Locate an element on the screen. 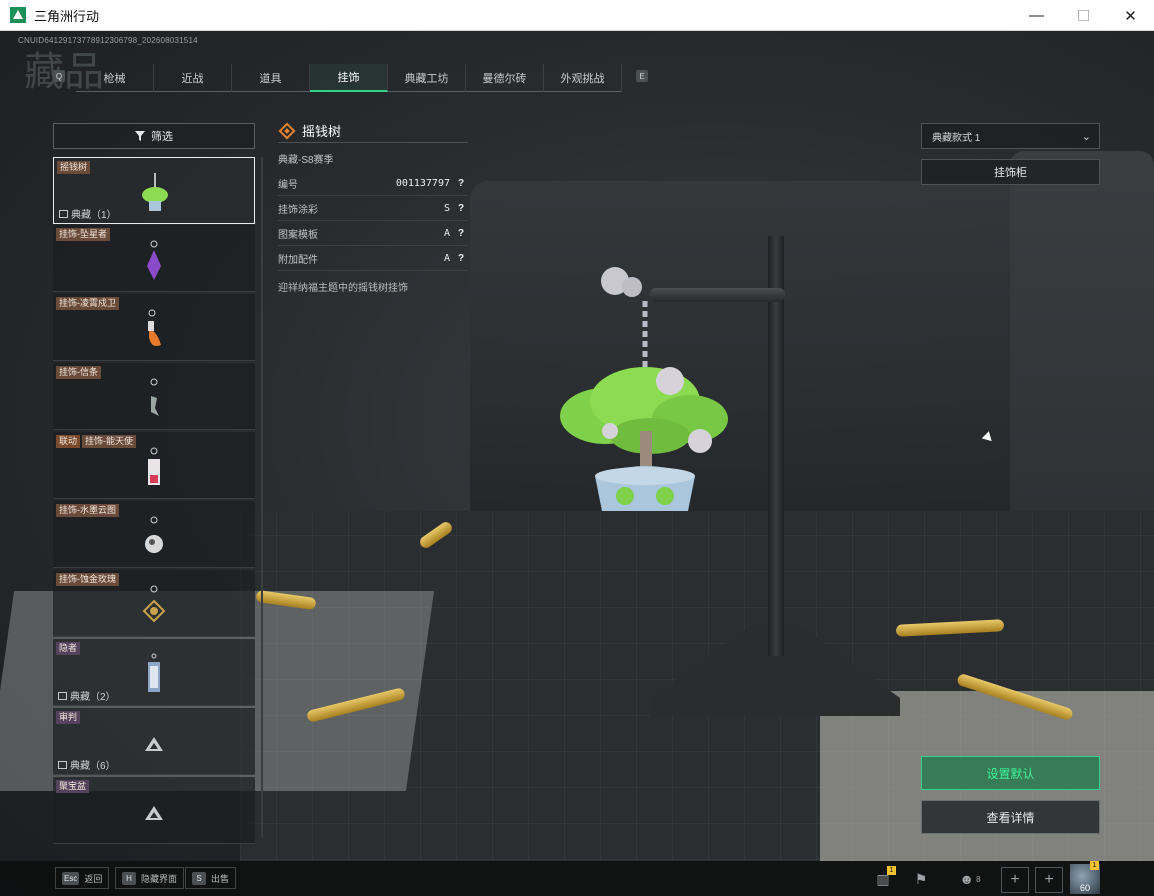 This screenshot has height=896, width=1154. orb-charm-icon is located at coordinates (154, 536).